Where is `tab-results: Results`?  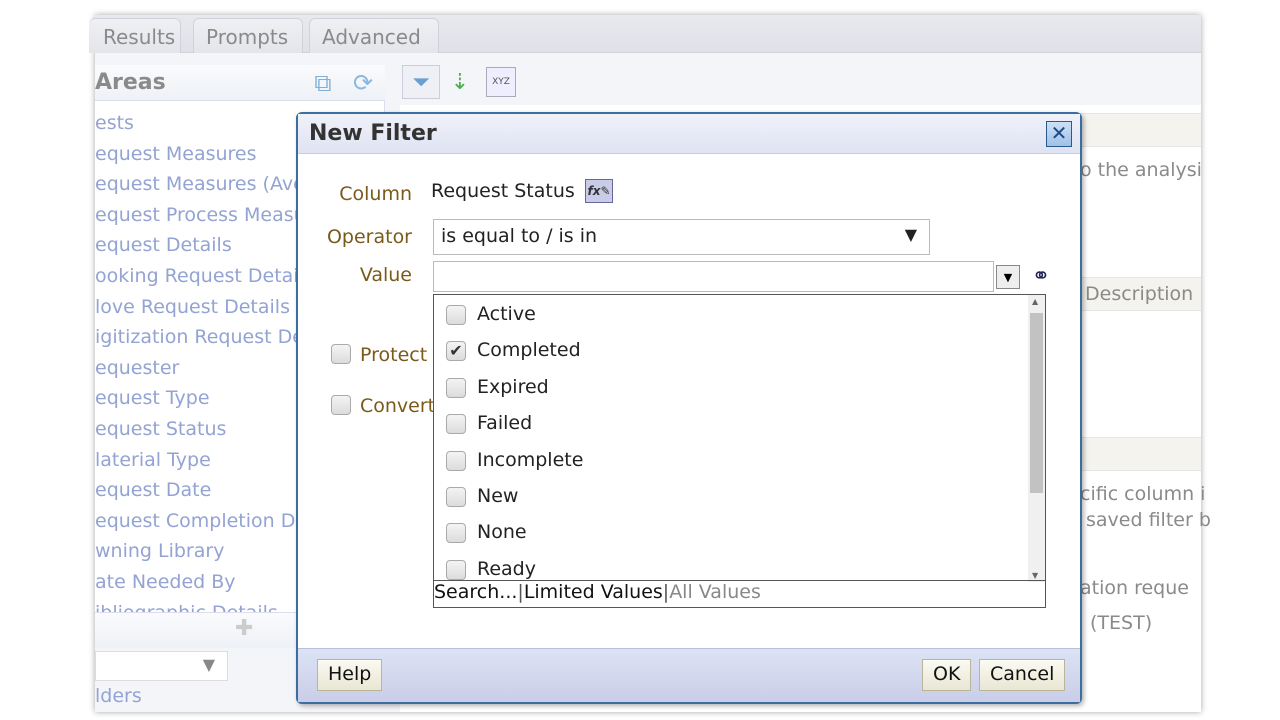 tab-results: Results is located at coordinates (135, 35).